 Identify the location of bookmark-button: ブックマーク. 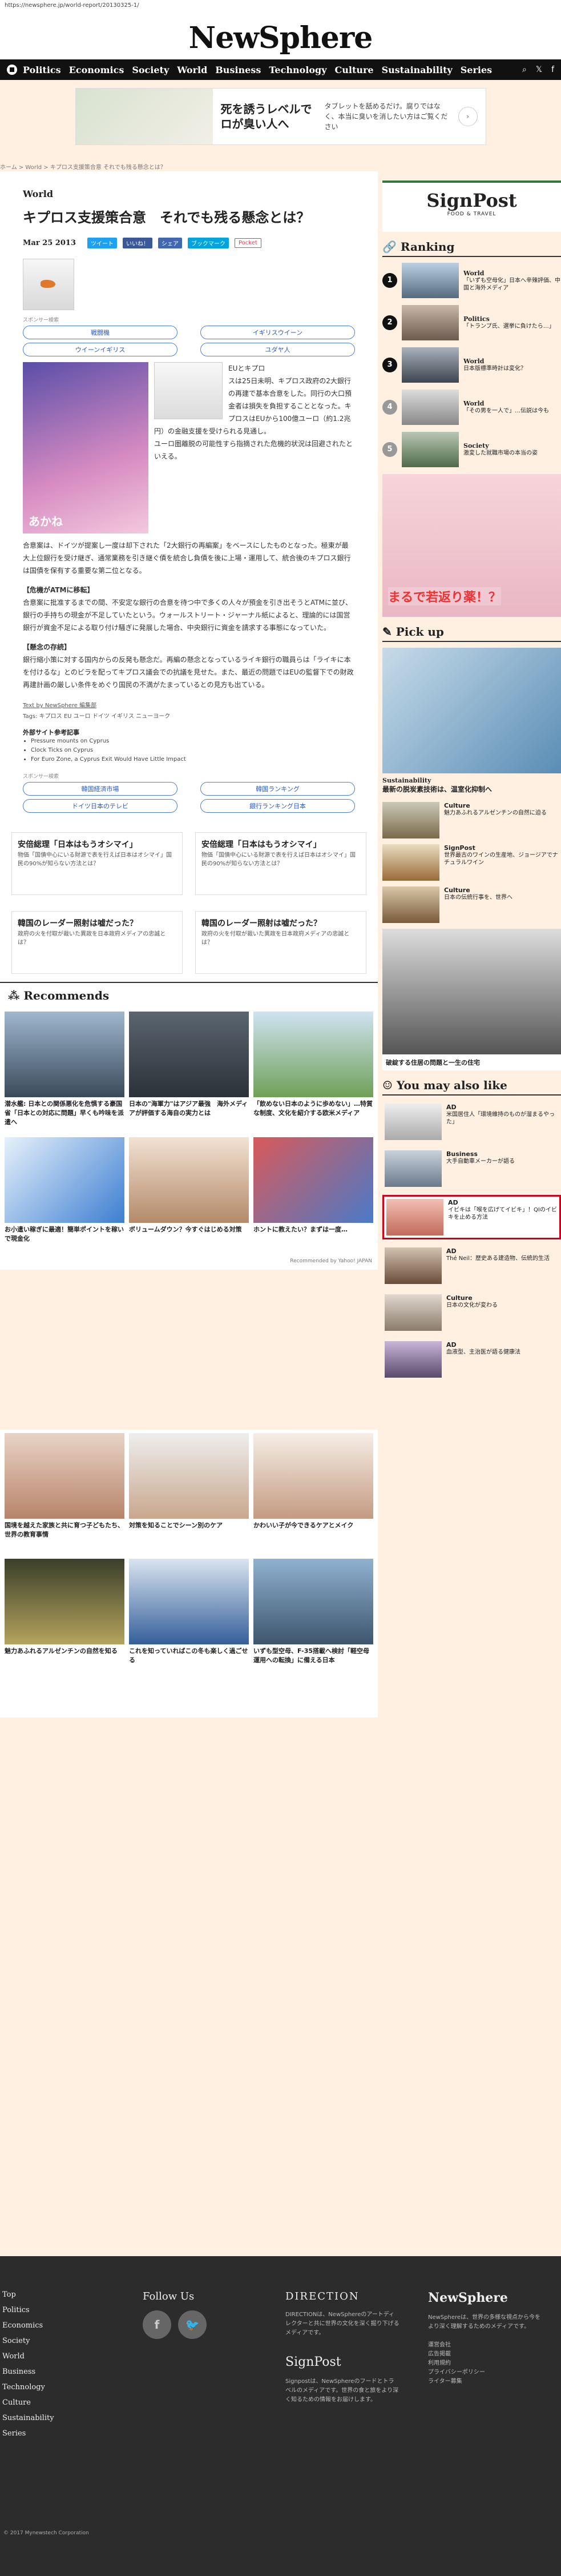
(208, 243).